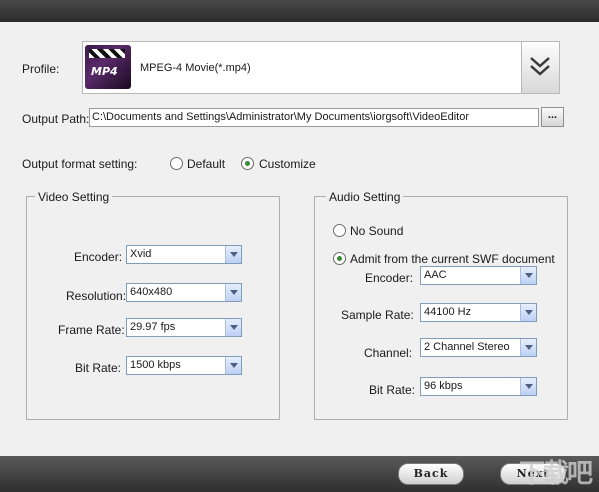 The image size is (599, 492). Describe the element at coordinates (435, 275) in the screenshot. I see `audio-encoder-value: AAC` at that location.